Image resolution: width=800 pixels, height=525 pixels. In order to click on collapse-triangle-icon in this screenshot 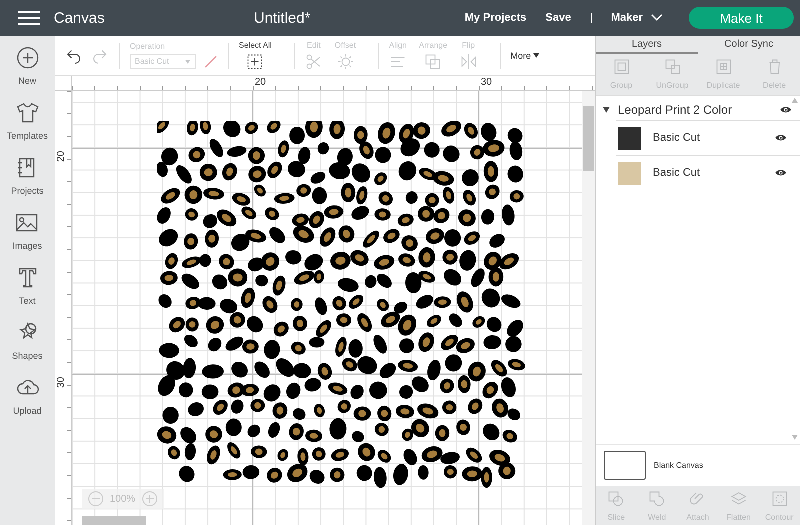, I will do `click(606, 110)`.